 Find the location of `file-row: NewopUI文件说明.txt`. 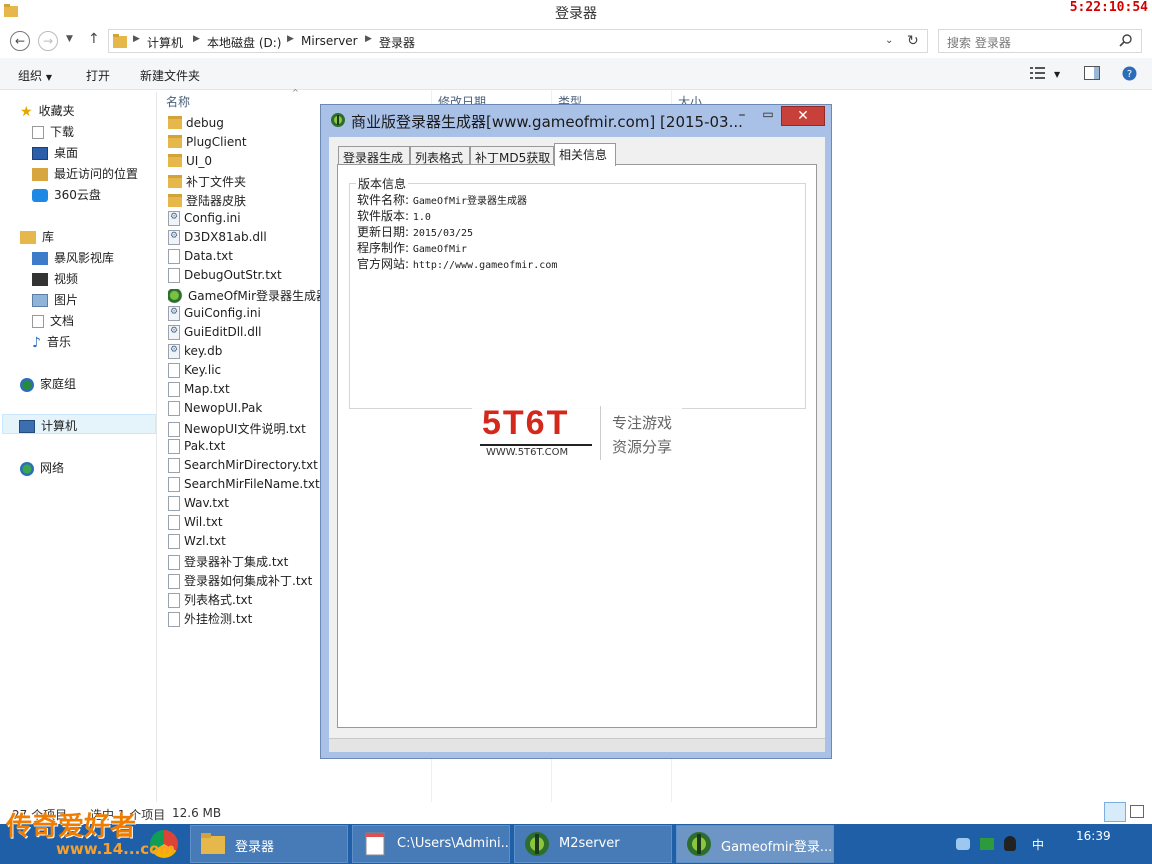

file-row: NewopUI文件说明.txt is located at coordinates (237, 429).